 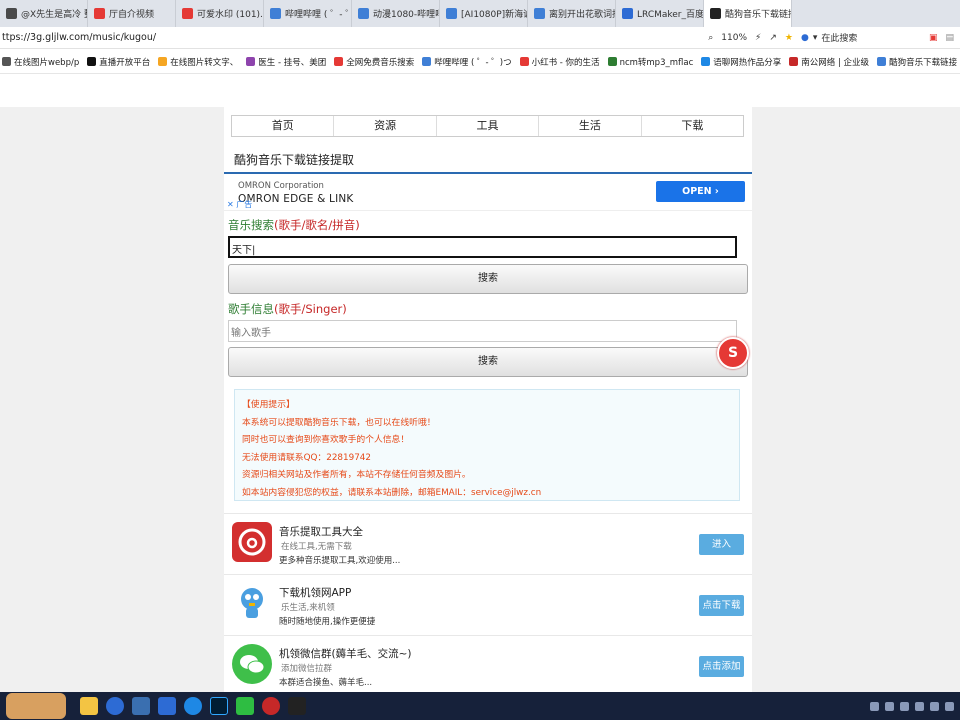 I want to click on bookmark-item: 全网免费音乐搜索, so click(x=374, y=62).